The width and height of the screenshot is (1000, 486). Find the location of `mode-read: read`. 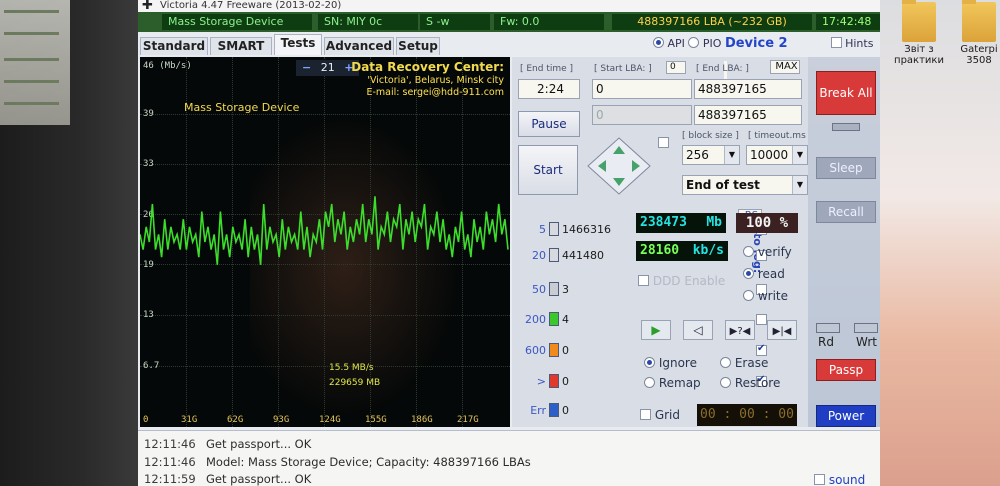

mode-read: read is located at coordinates (764, 274).